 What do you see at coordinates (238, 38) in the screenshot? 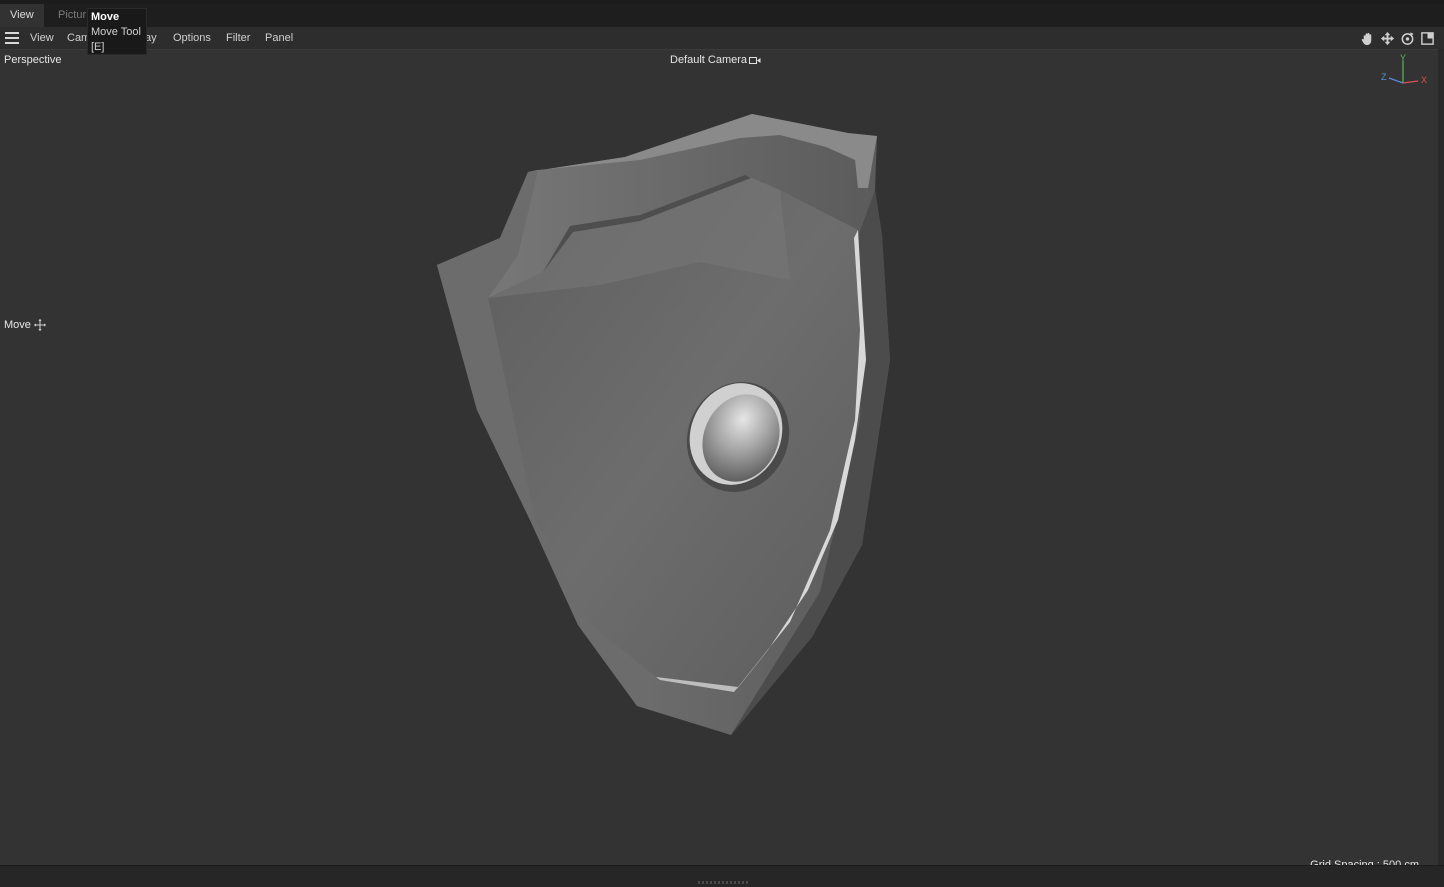
I see `menu-filter: Filter` at bounding box center [238, 38].